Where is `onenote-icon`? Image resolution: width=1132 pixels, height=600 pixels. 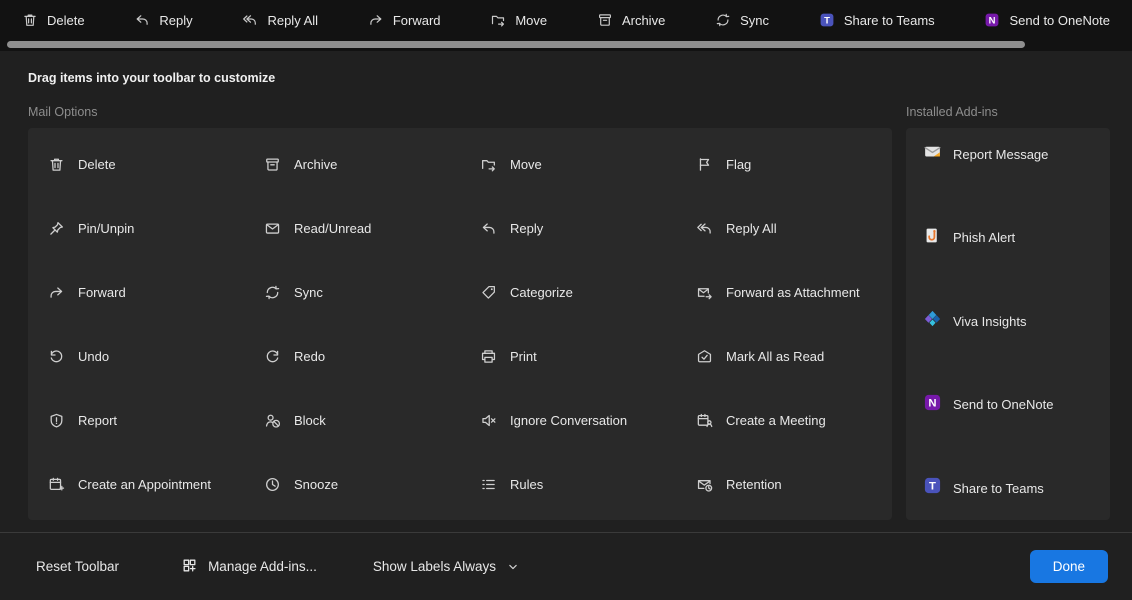
onenote-icon is located at coordinates (932, 405).